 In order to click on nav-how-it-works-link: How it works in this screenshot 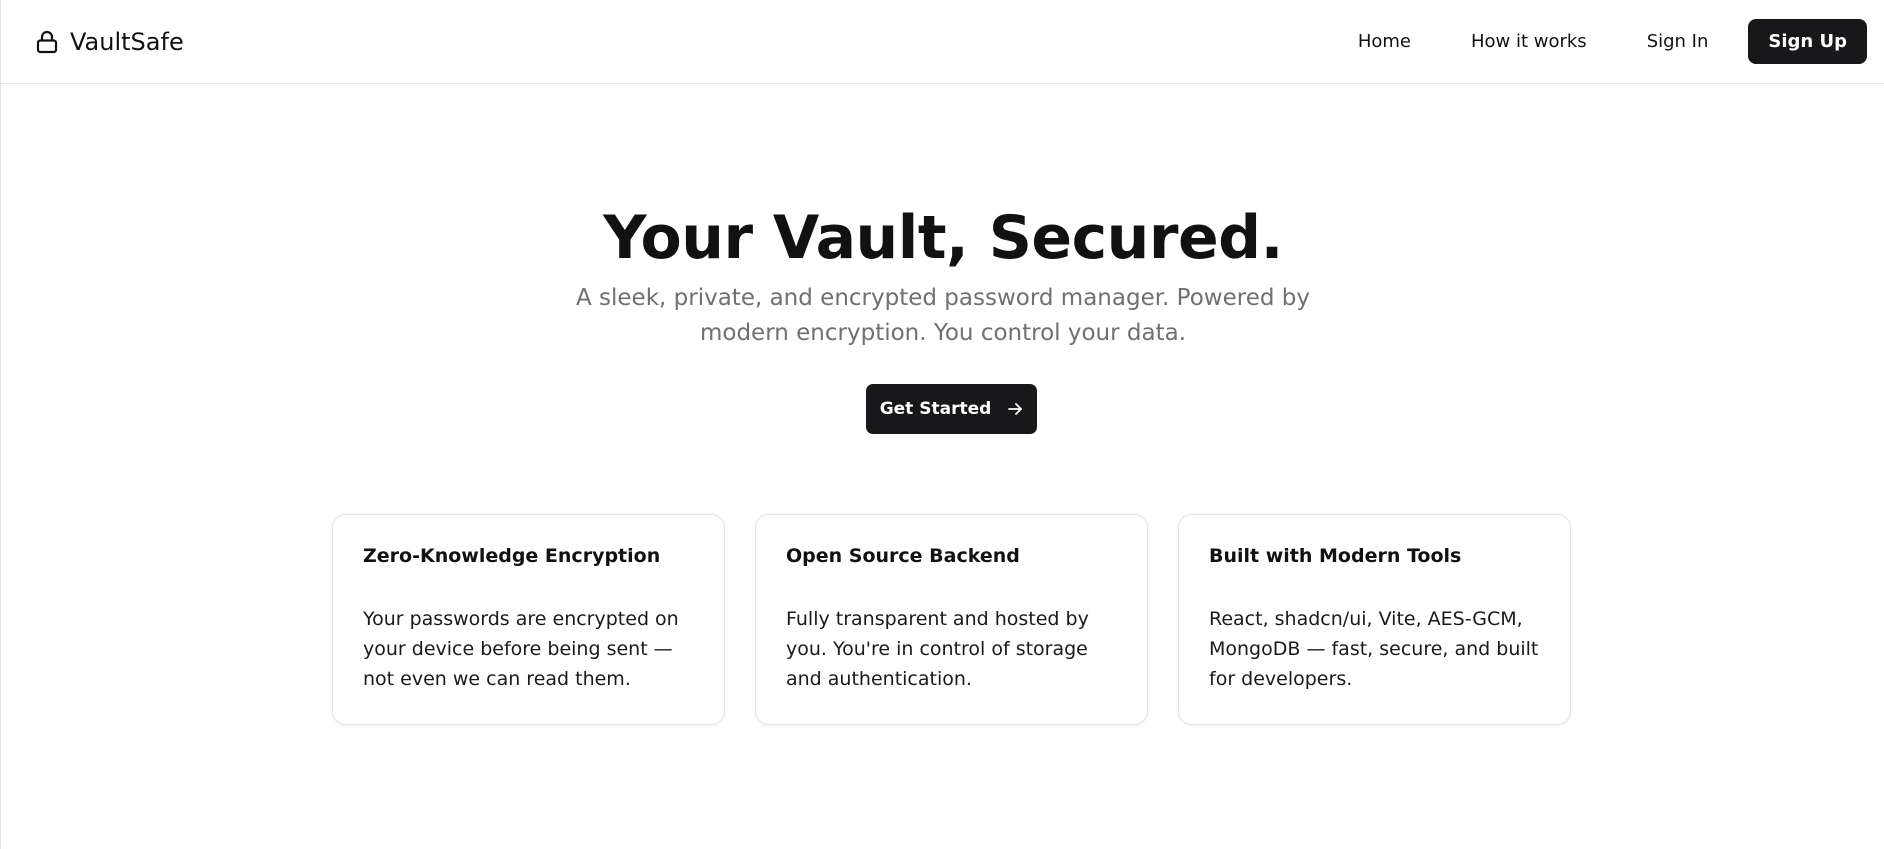, I will do `click(1529, 41)`.